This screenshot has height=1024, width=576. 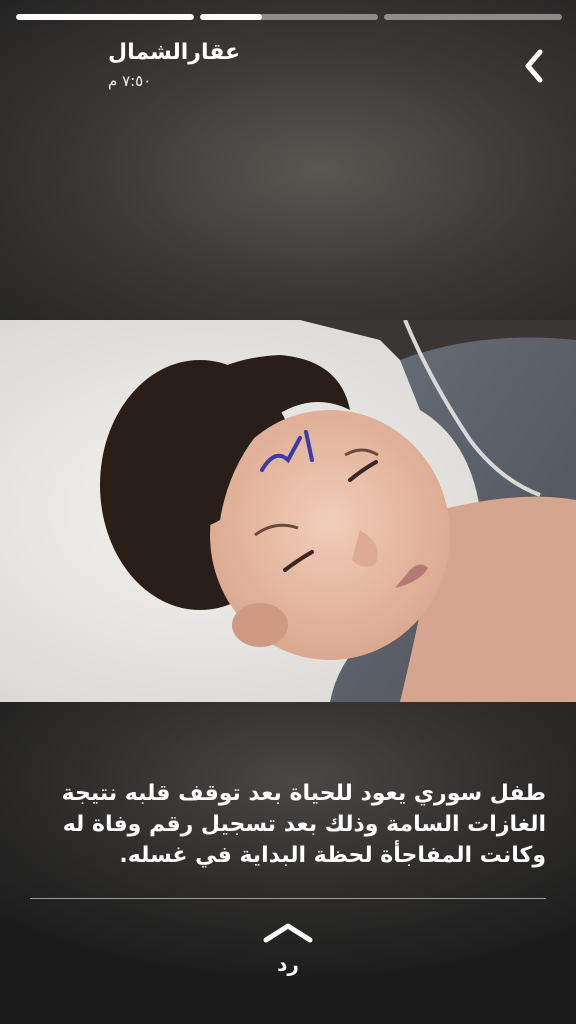 I want to click on chevron-up-icon, so click(x=288, y=933).